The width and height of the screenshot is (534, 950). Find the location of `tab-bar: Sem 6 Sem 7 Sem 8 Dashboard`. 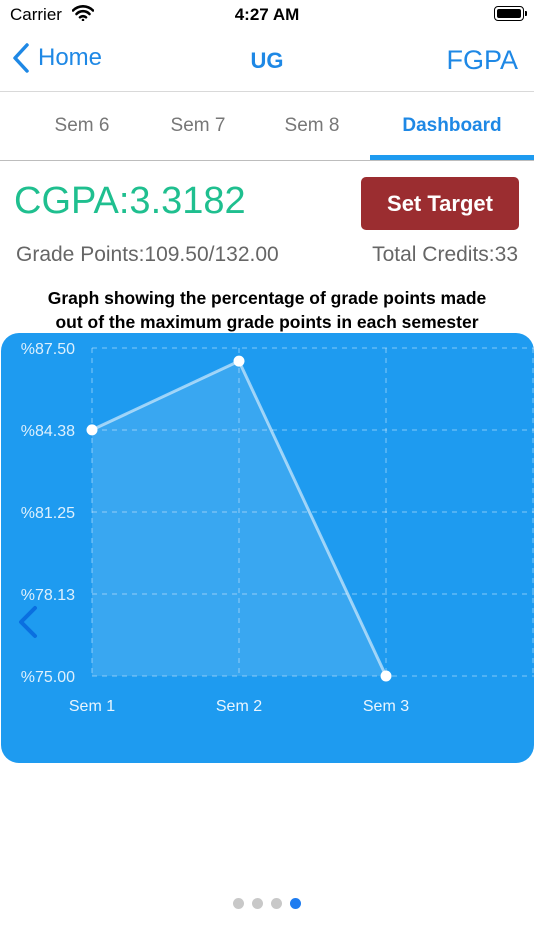

tab-bar: Sem 6 Sem 7 Sem 8 Dashboard is located at coordinates (267, 127).